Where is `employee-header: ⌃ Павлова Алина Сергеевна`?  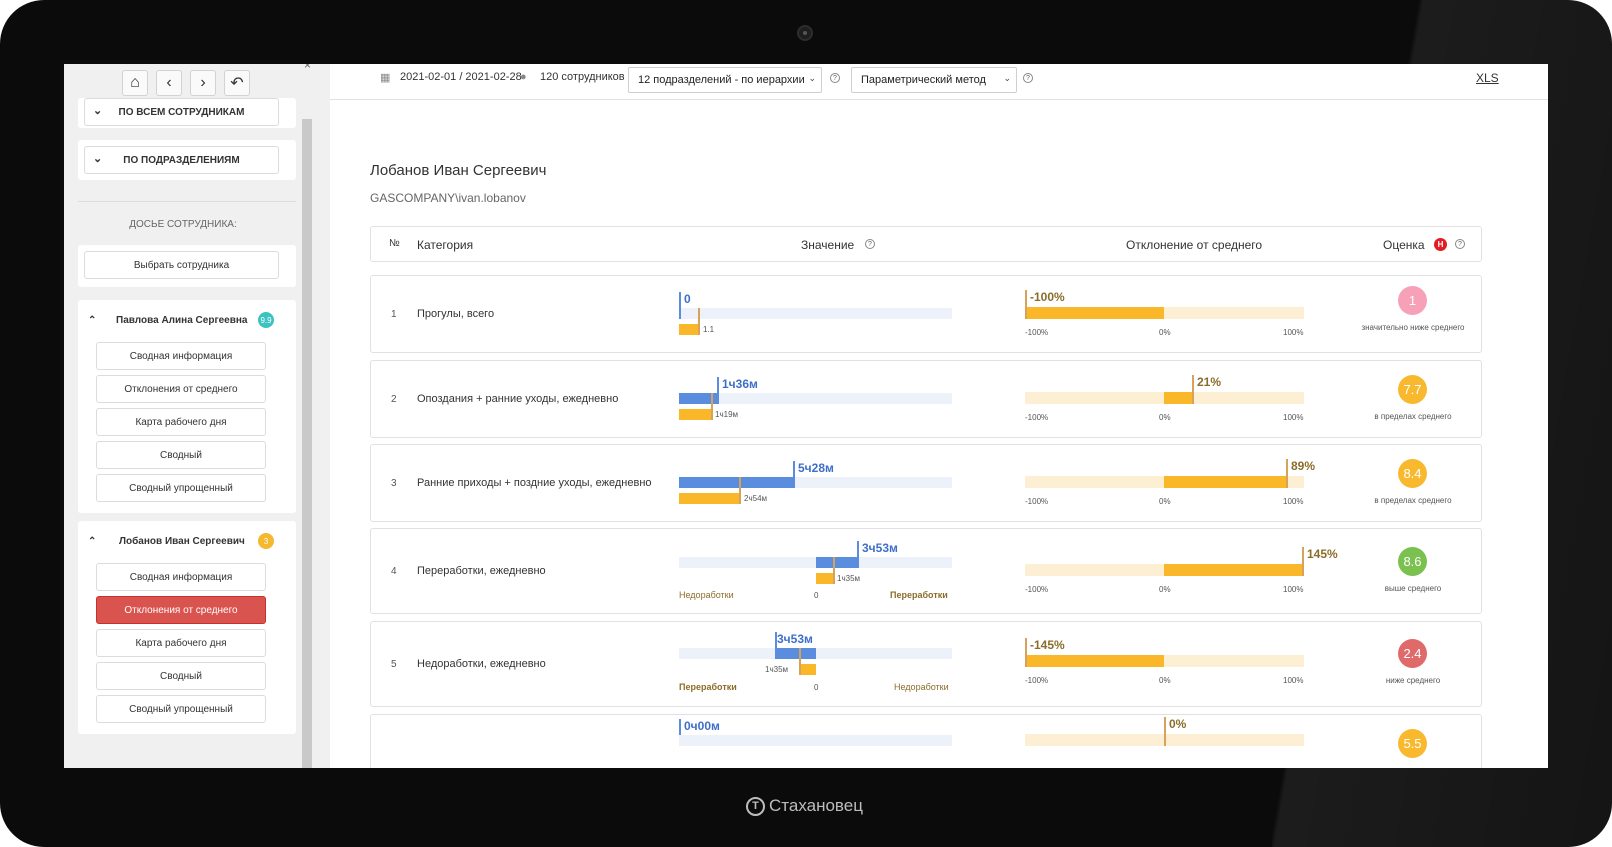
employee-header: ⌃ Павлова Алина Сергеевна is located at coordinates (181, 320).